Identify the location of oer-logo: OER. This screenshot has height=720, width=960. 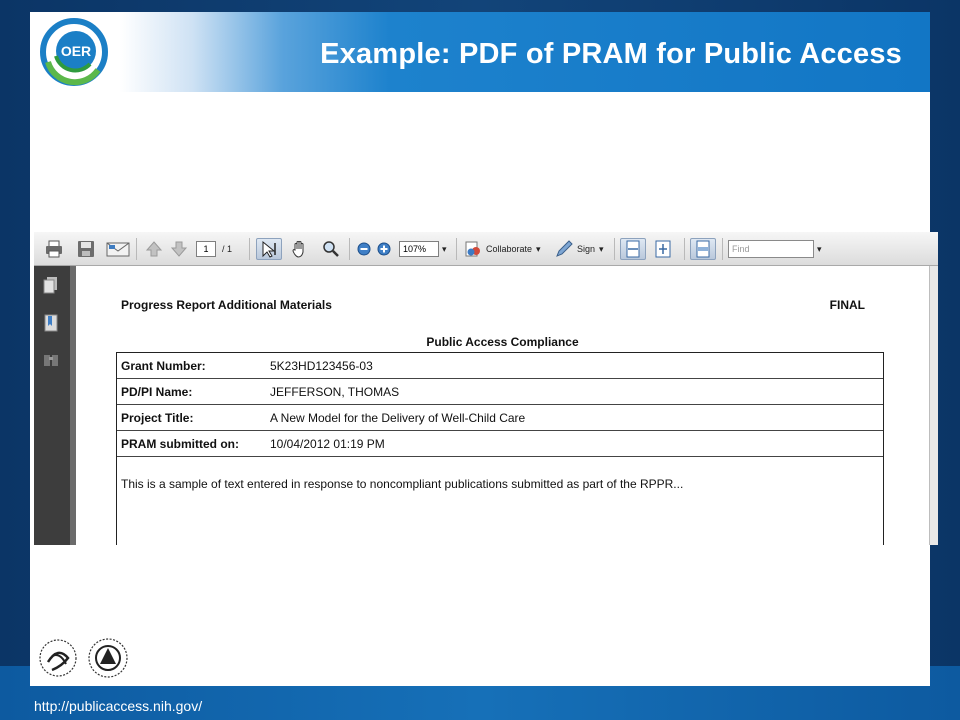
(74, 52).